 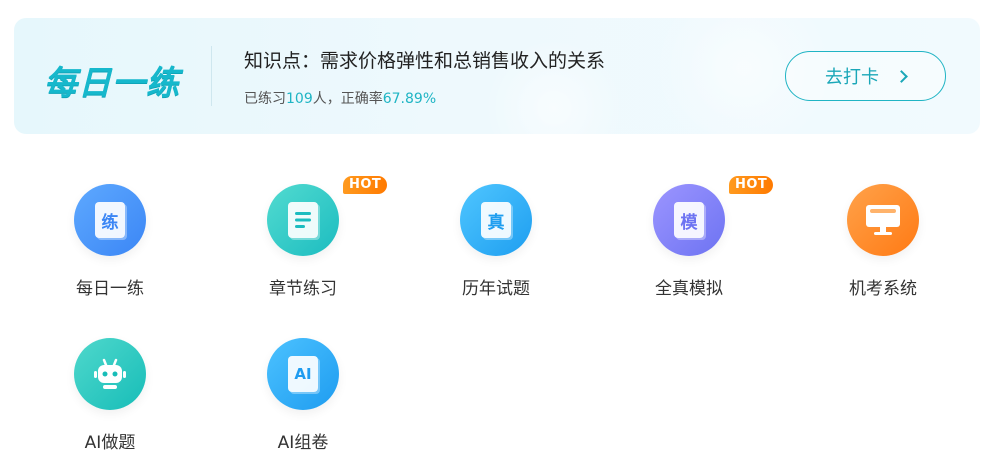 I want to click on daily-practice-logo: 每日一练, so click(x=112, y=80).